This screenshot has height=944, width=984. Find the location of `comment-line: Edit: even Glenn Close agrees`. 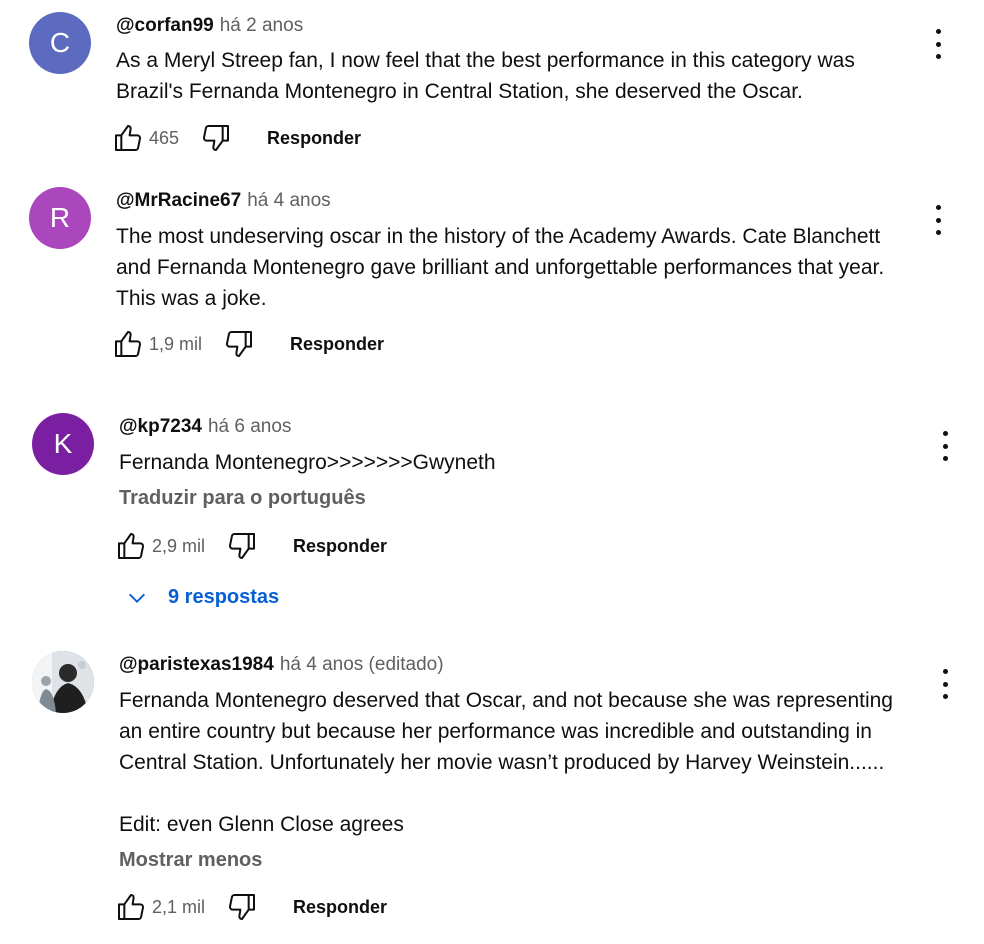

comment-line: Edit: even Glenn Close agrees is located at coordinates (261, 824).